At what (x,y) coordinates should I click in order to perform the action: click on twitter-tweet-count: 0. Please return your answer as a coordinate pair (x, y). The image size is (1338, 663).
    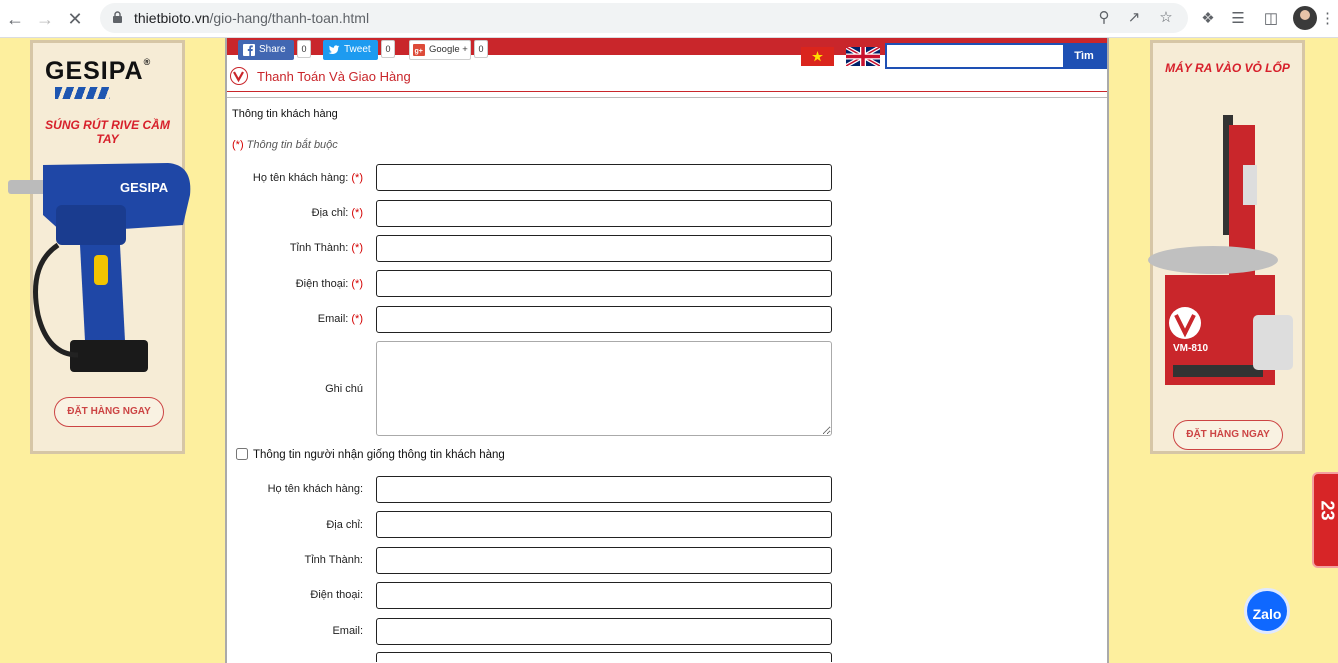
    Looking at the image, I should click on (388, 49).